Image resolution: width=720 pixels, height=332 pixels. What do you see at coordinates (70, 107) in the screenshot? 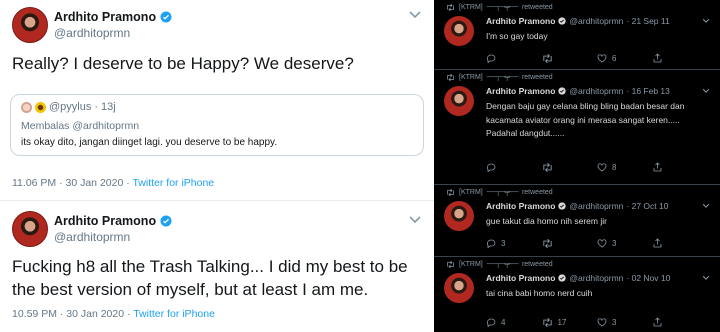
I see `quote-handle: @pyylus` at bounding box center [70, 107].